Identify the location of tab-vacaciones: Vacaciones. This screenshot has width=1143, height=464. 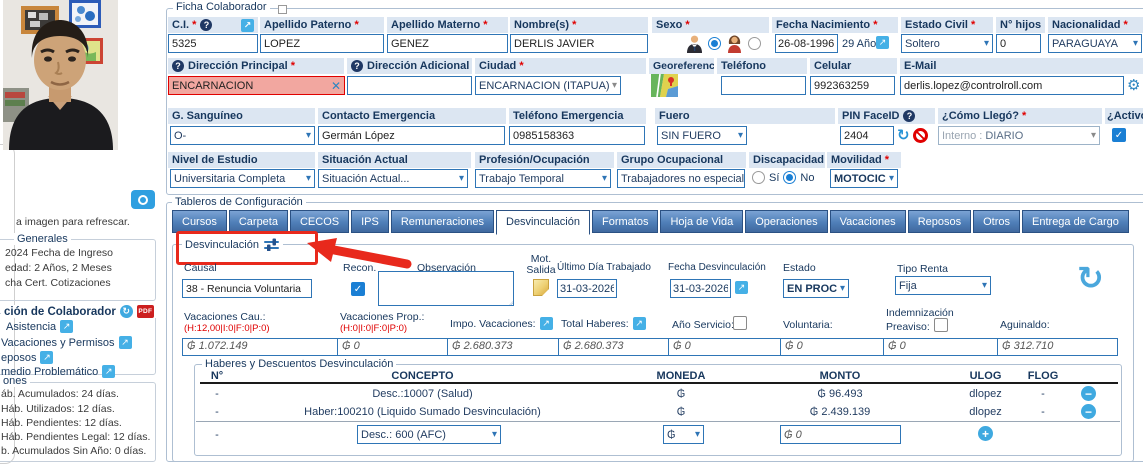
(867, 221).